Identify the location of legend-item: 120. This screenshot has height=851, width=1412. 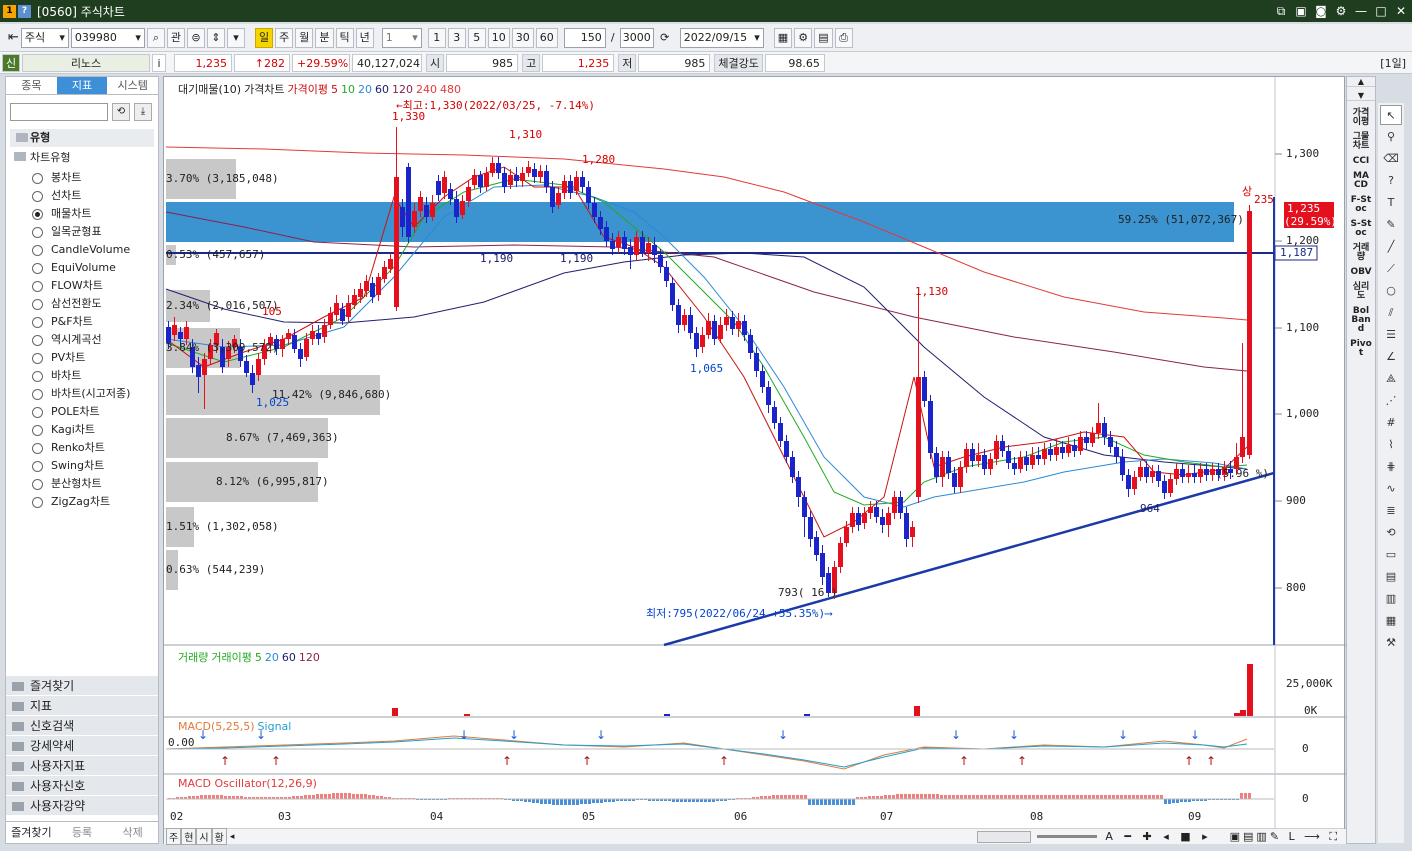
(402, 89).